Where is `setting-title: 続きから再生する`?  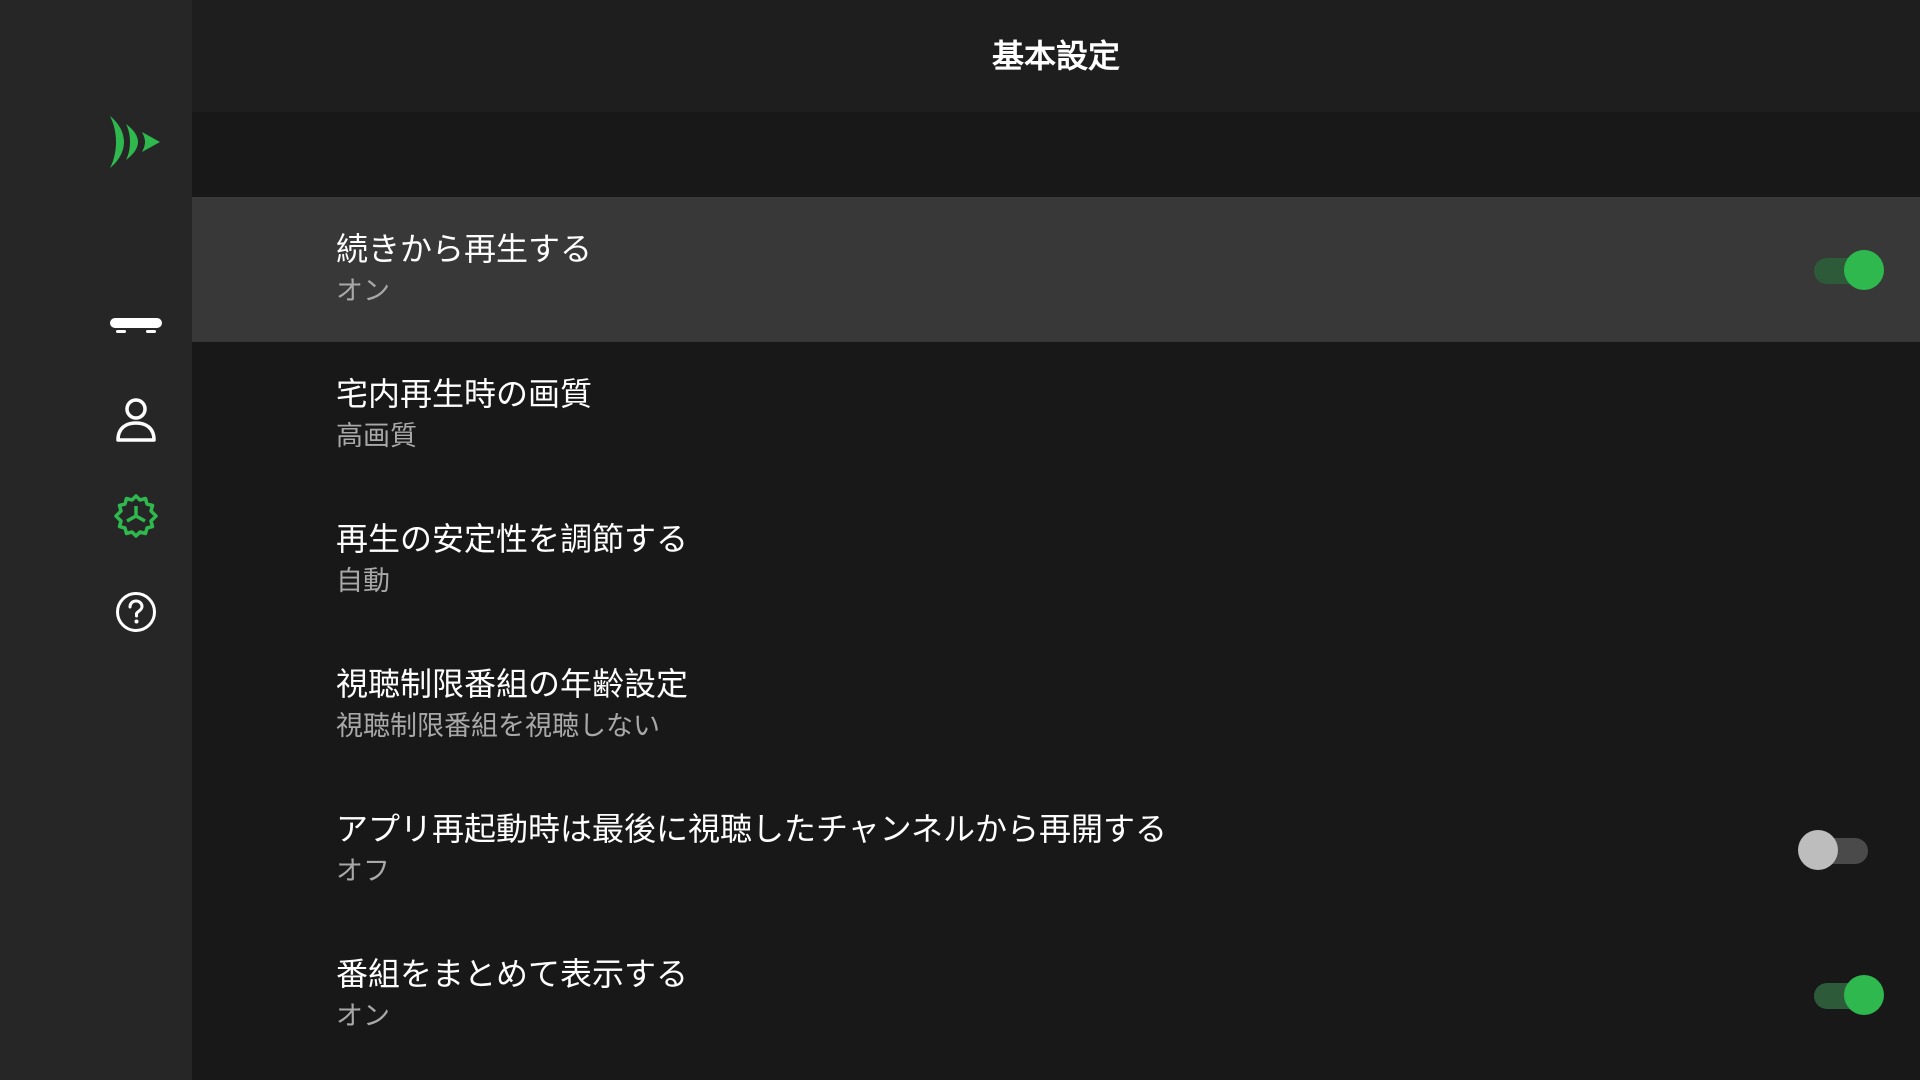 setting-title: 続きから再生する is located at coordinates (464, 249).